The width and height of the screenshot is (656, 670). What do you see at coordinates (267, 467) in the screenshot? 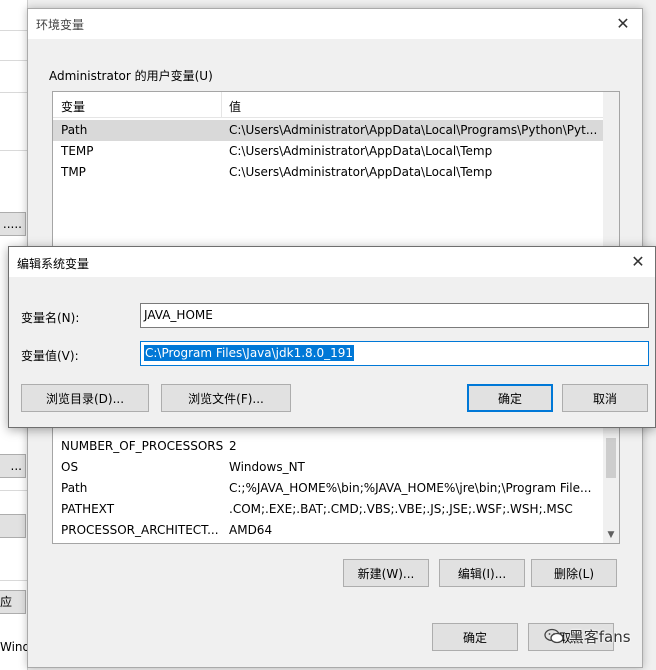
I see `variable-value: Windows_NT` at bounding box center [267, 467].